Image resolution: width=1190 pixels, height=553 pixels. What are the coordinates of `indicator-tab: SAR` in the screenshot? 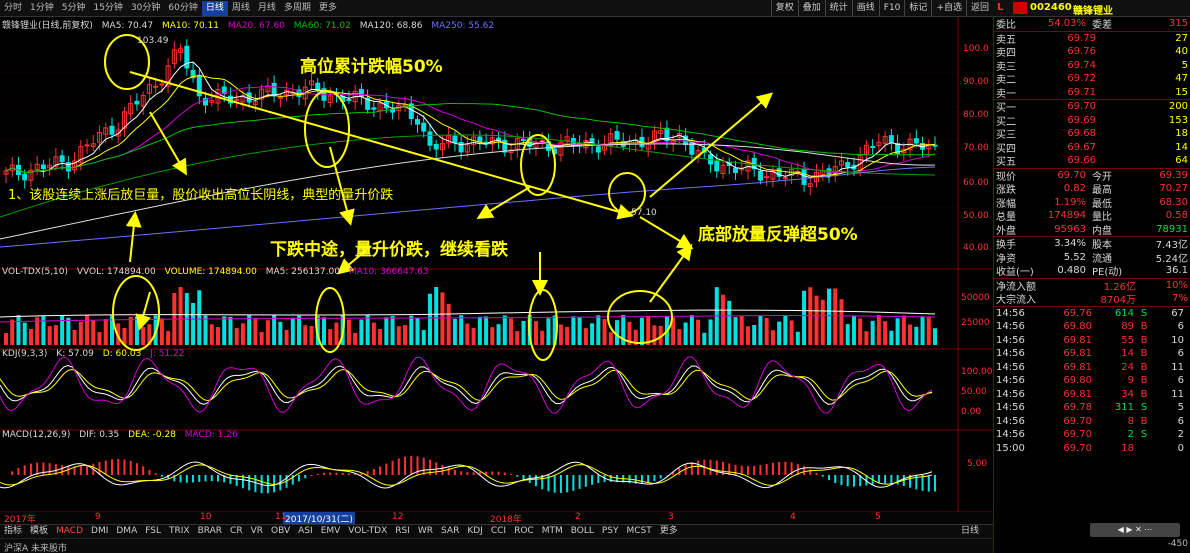 It's located at (450, 531).